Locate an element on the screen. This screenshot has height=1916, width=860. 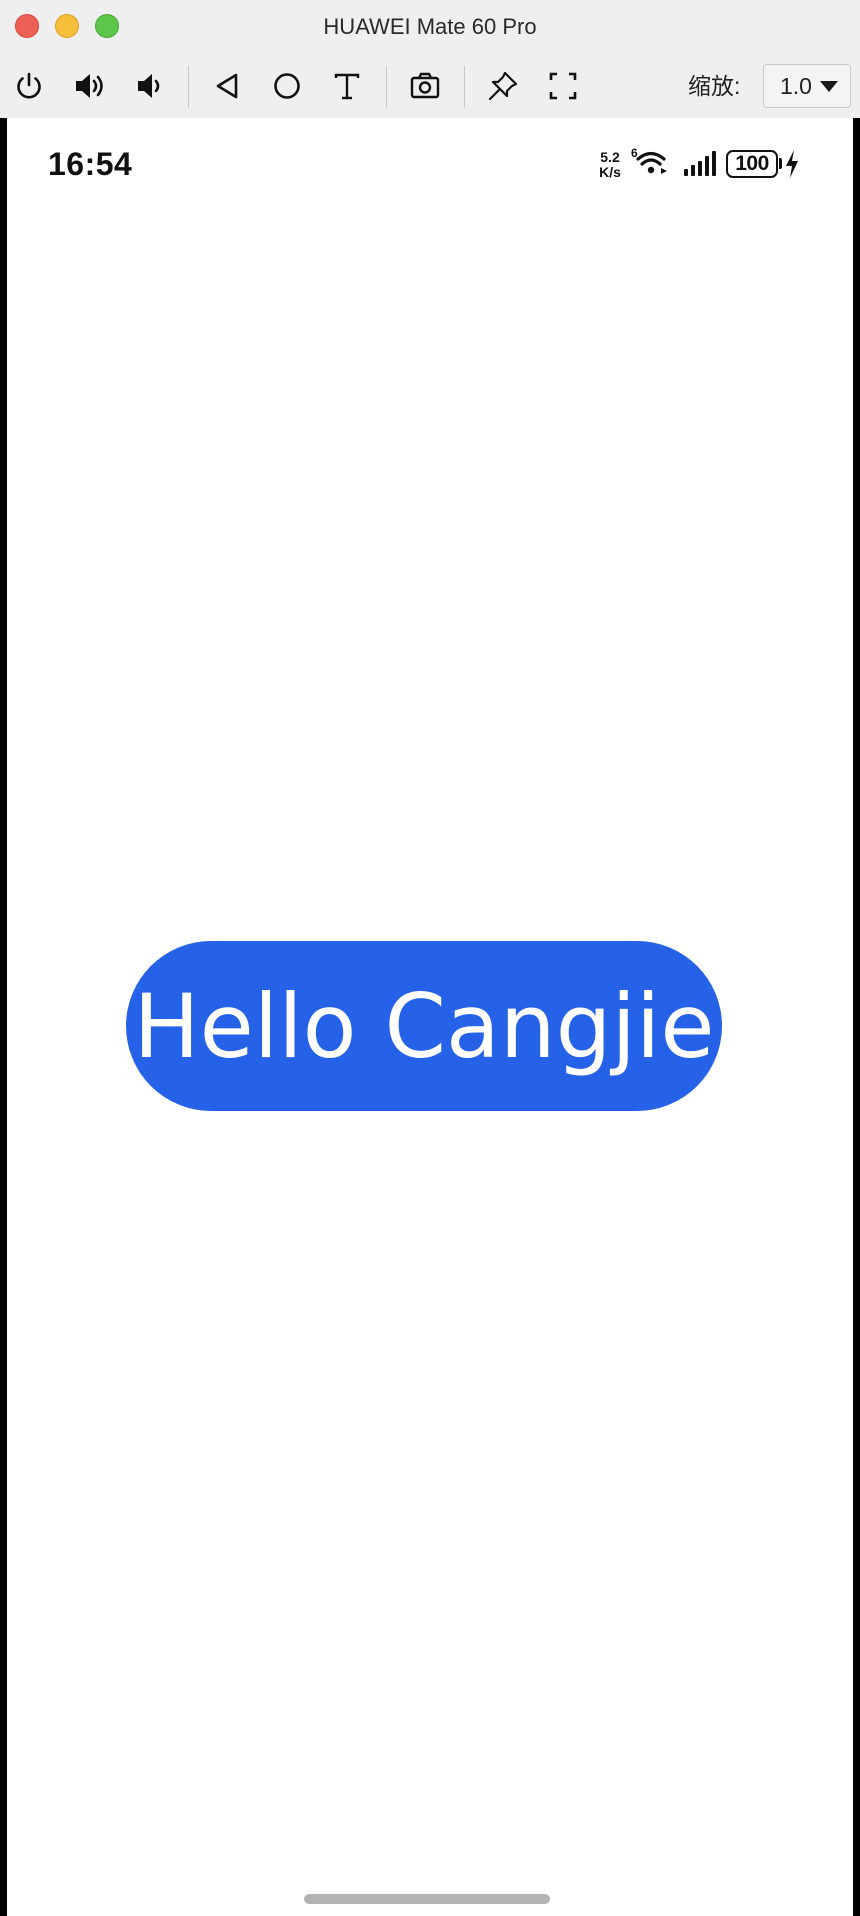
screenshot-button is located at coordinates (425, 86).